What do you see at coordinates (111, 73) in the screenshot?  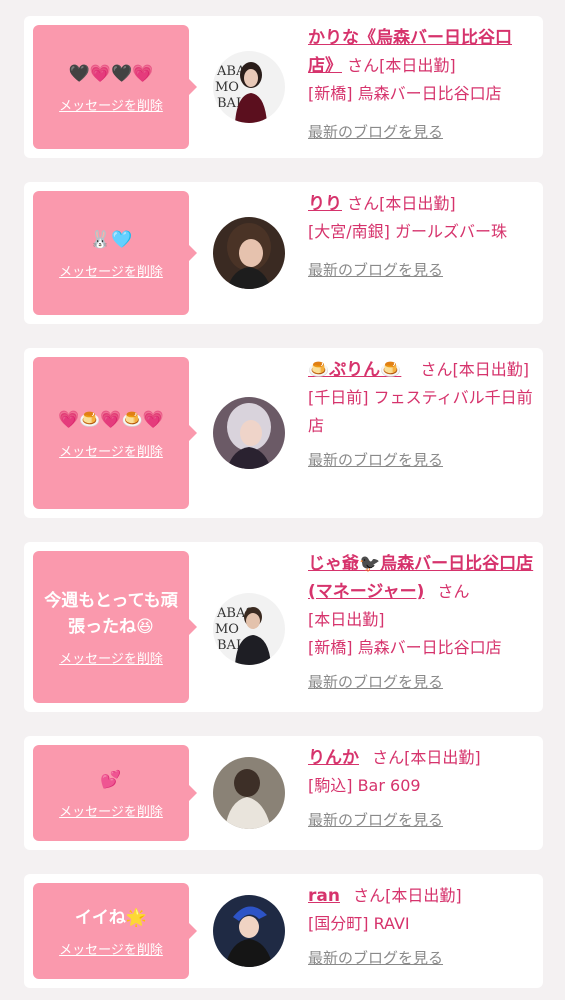 I see `message-text: 🖤💗🖤💗` at bounding box center [111, 73].